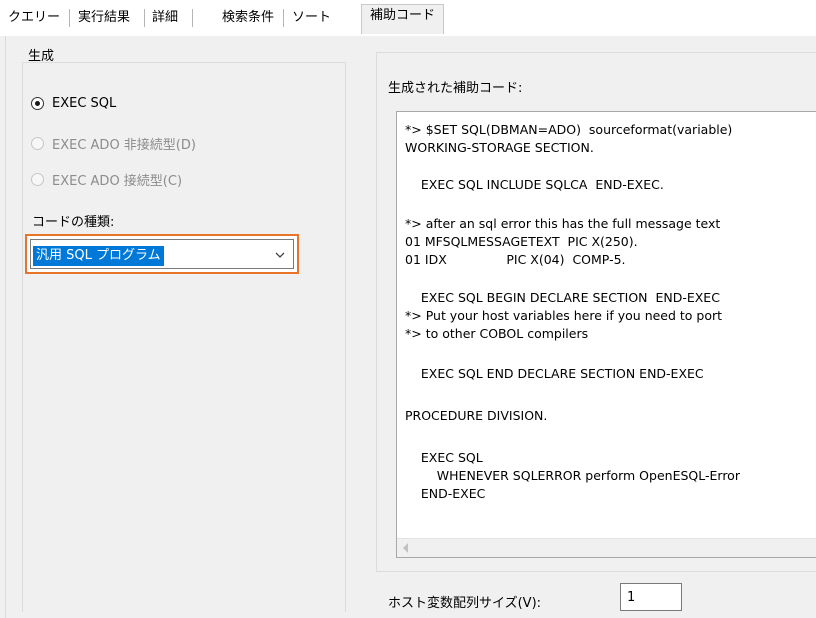 Image resolution: width=816 pixels, height=618 pixels. What do you see at coordinates (84, 103) in the screenshot?
I see `radio-label: EXEC SQL` at bounding box center [84, 103].